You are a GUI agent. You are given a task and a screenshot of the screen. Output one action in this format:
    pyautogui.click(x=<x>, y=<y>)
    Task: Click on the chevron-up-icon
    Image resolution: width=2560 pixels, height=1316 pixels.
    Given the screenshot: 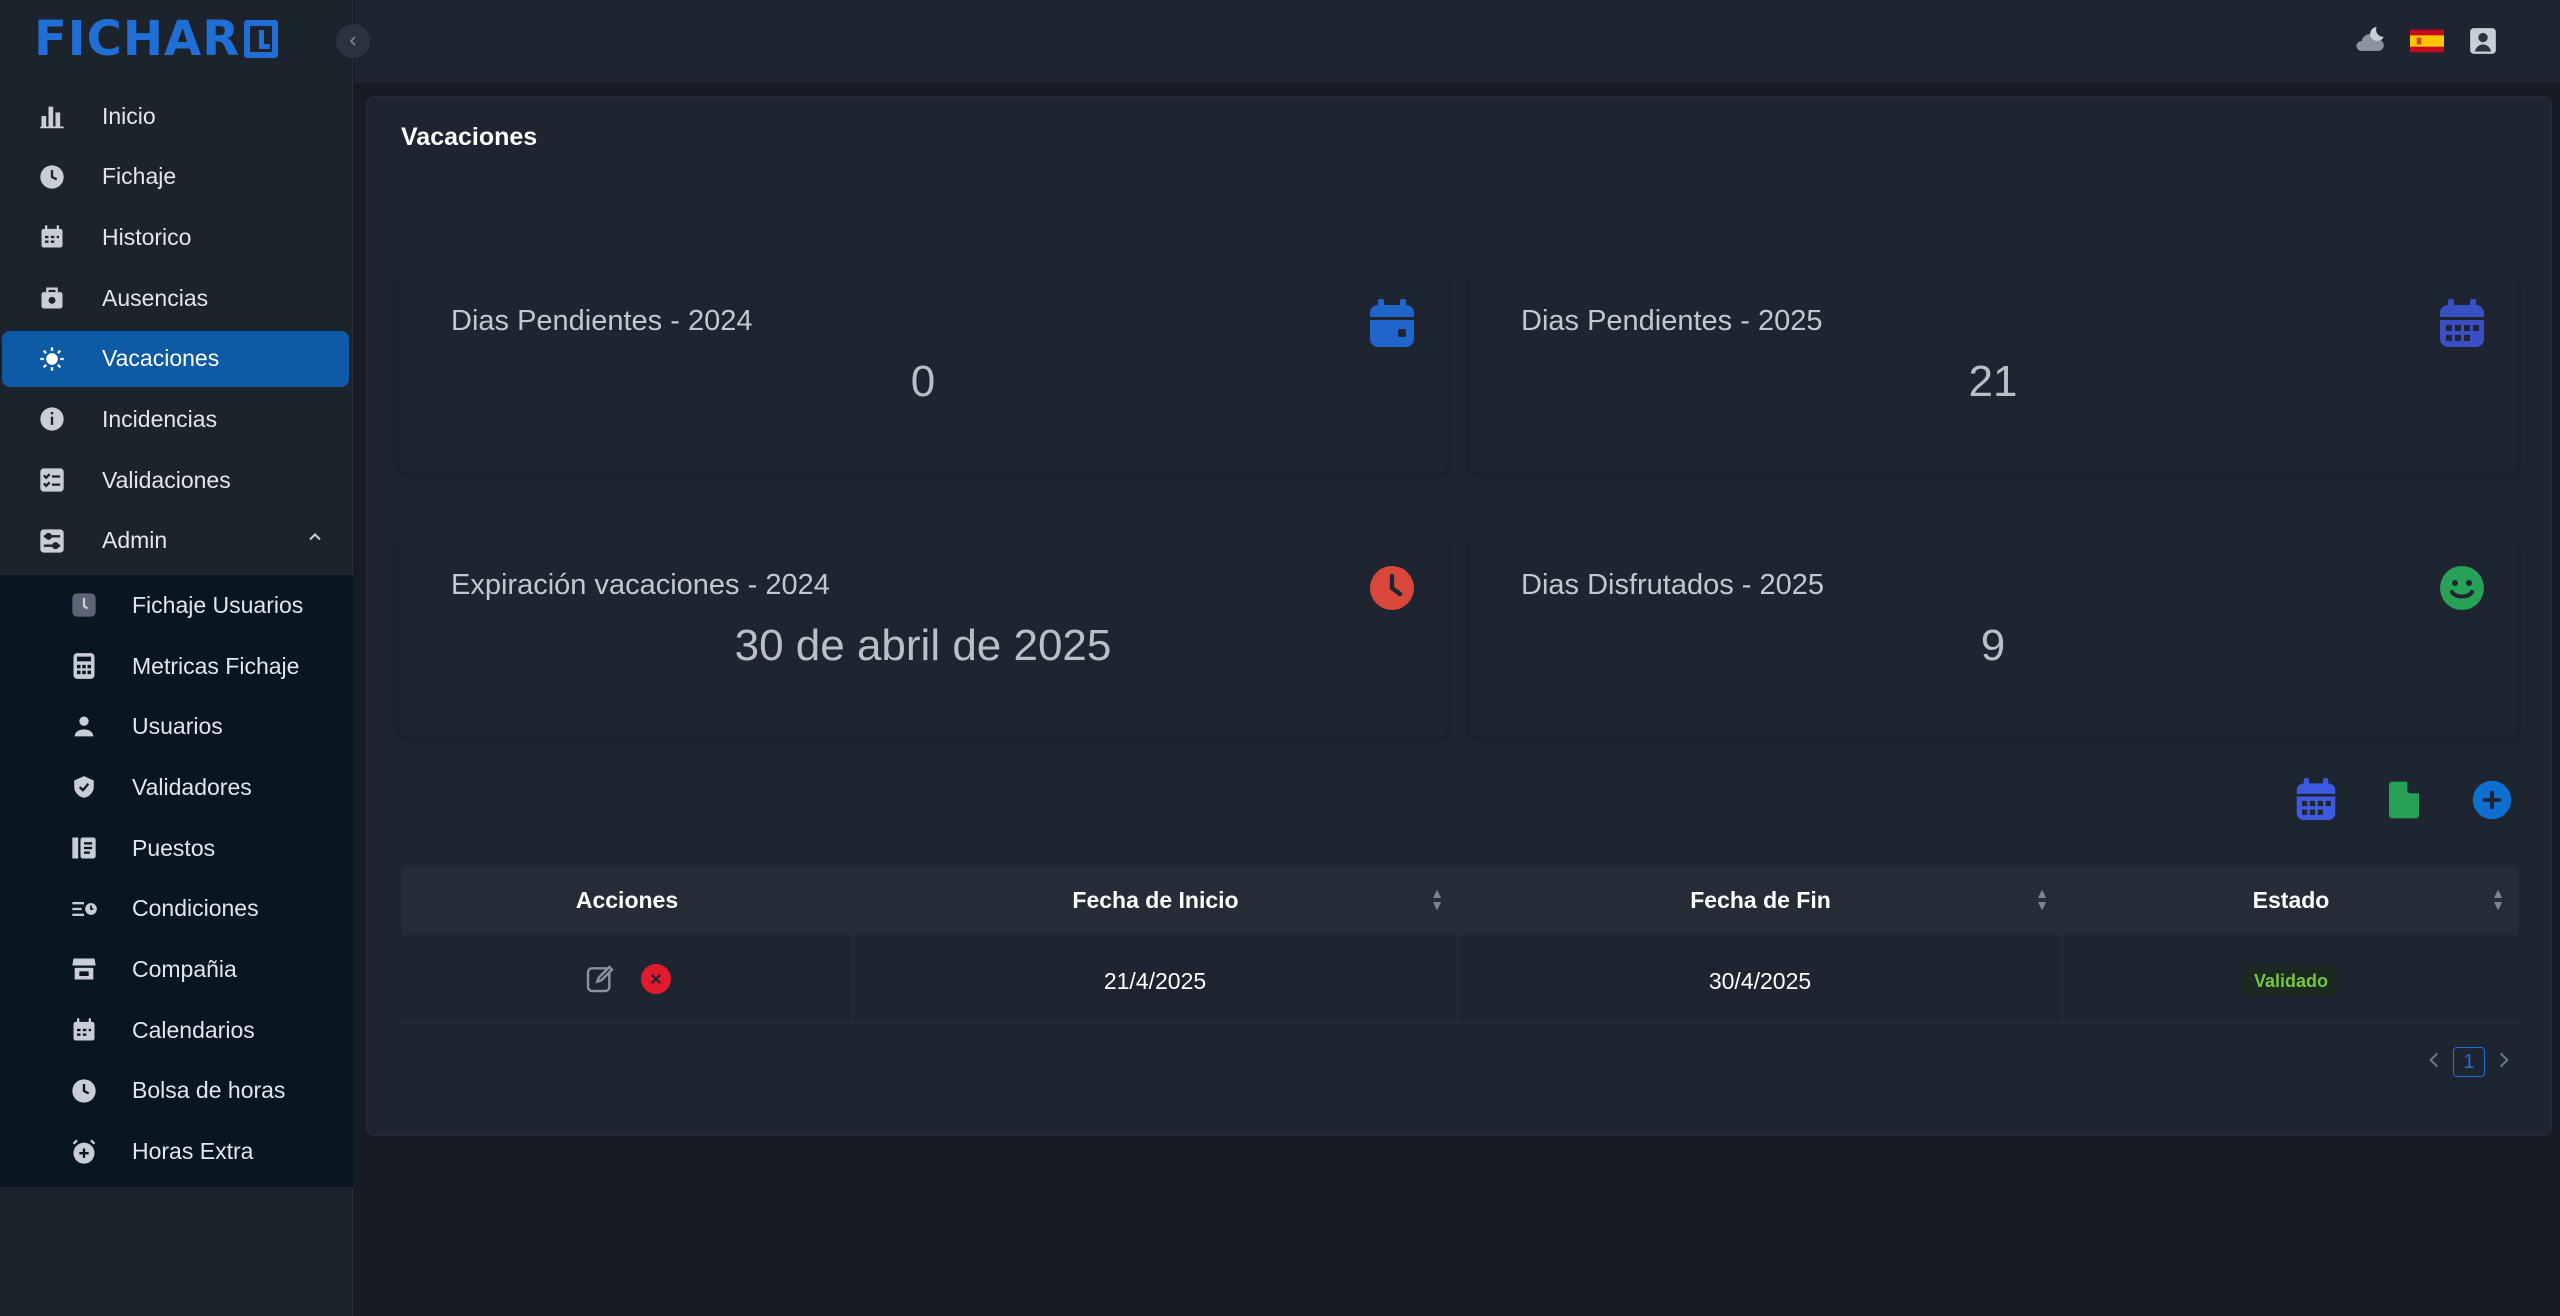 What is the action you would take?
    pyautogui.click(x=315, y=540)
    